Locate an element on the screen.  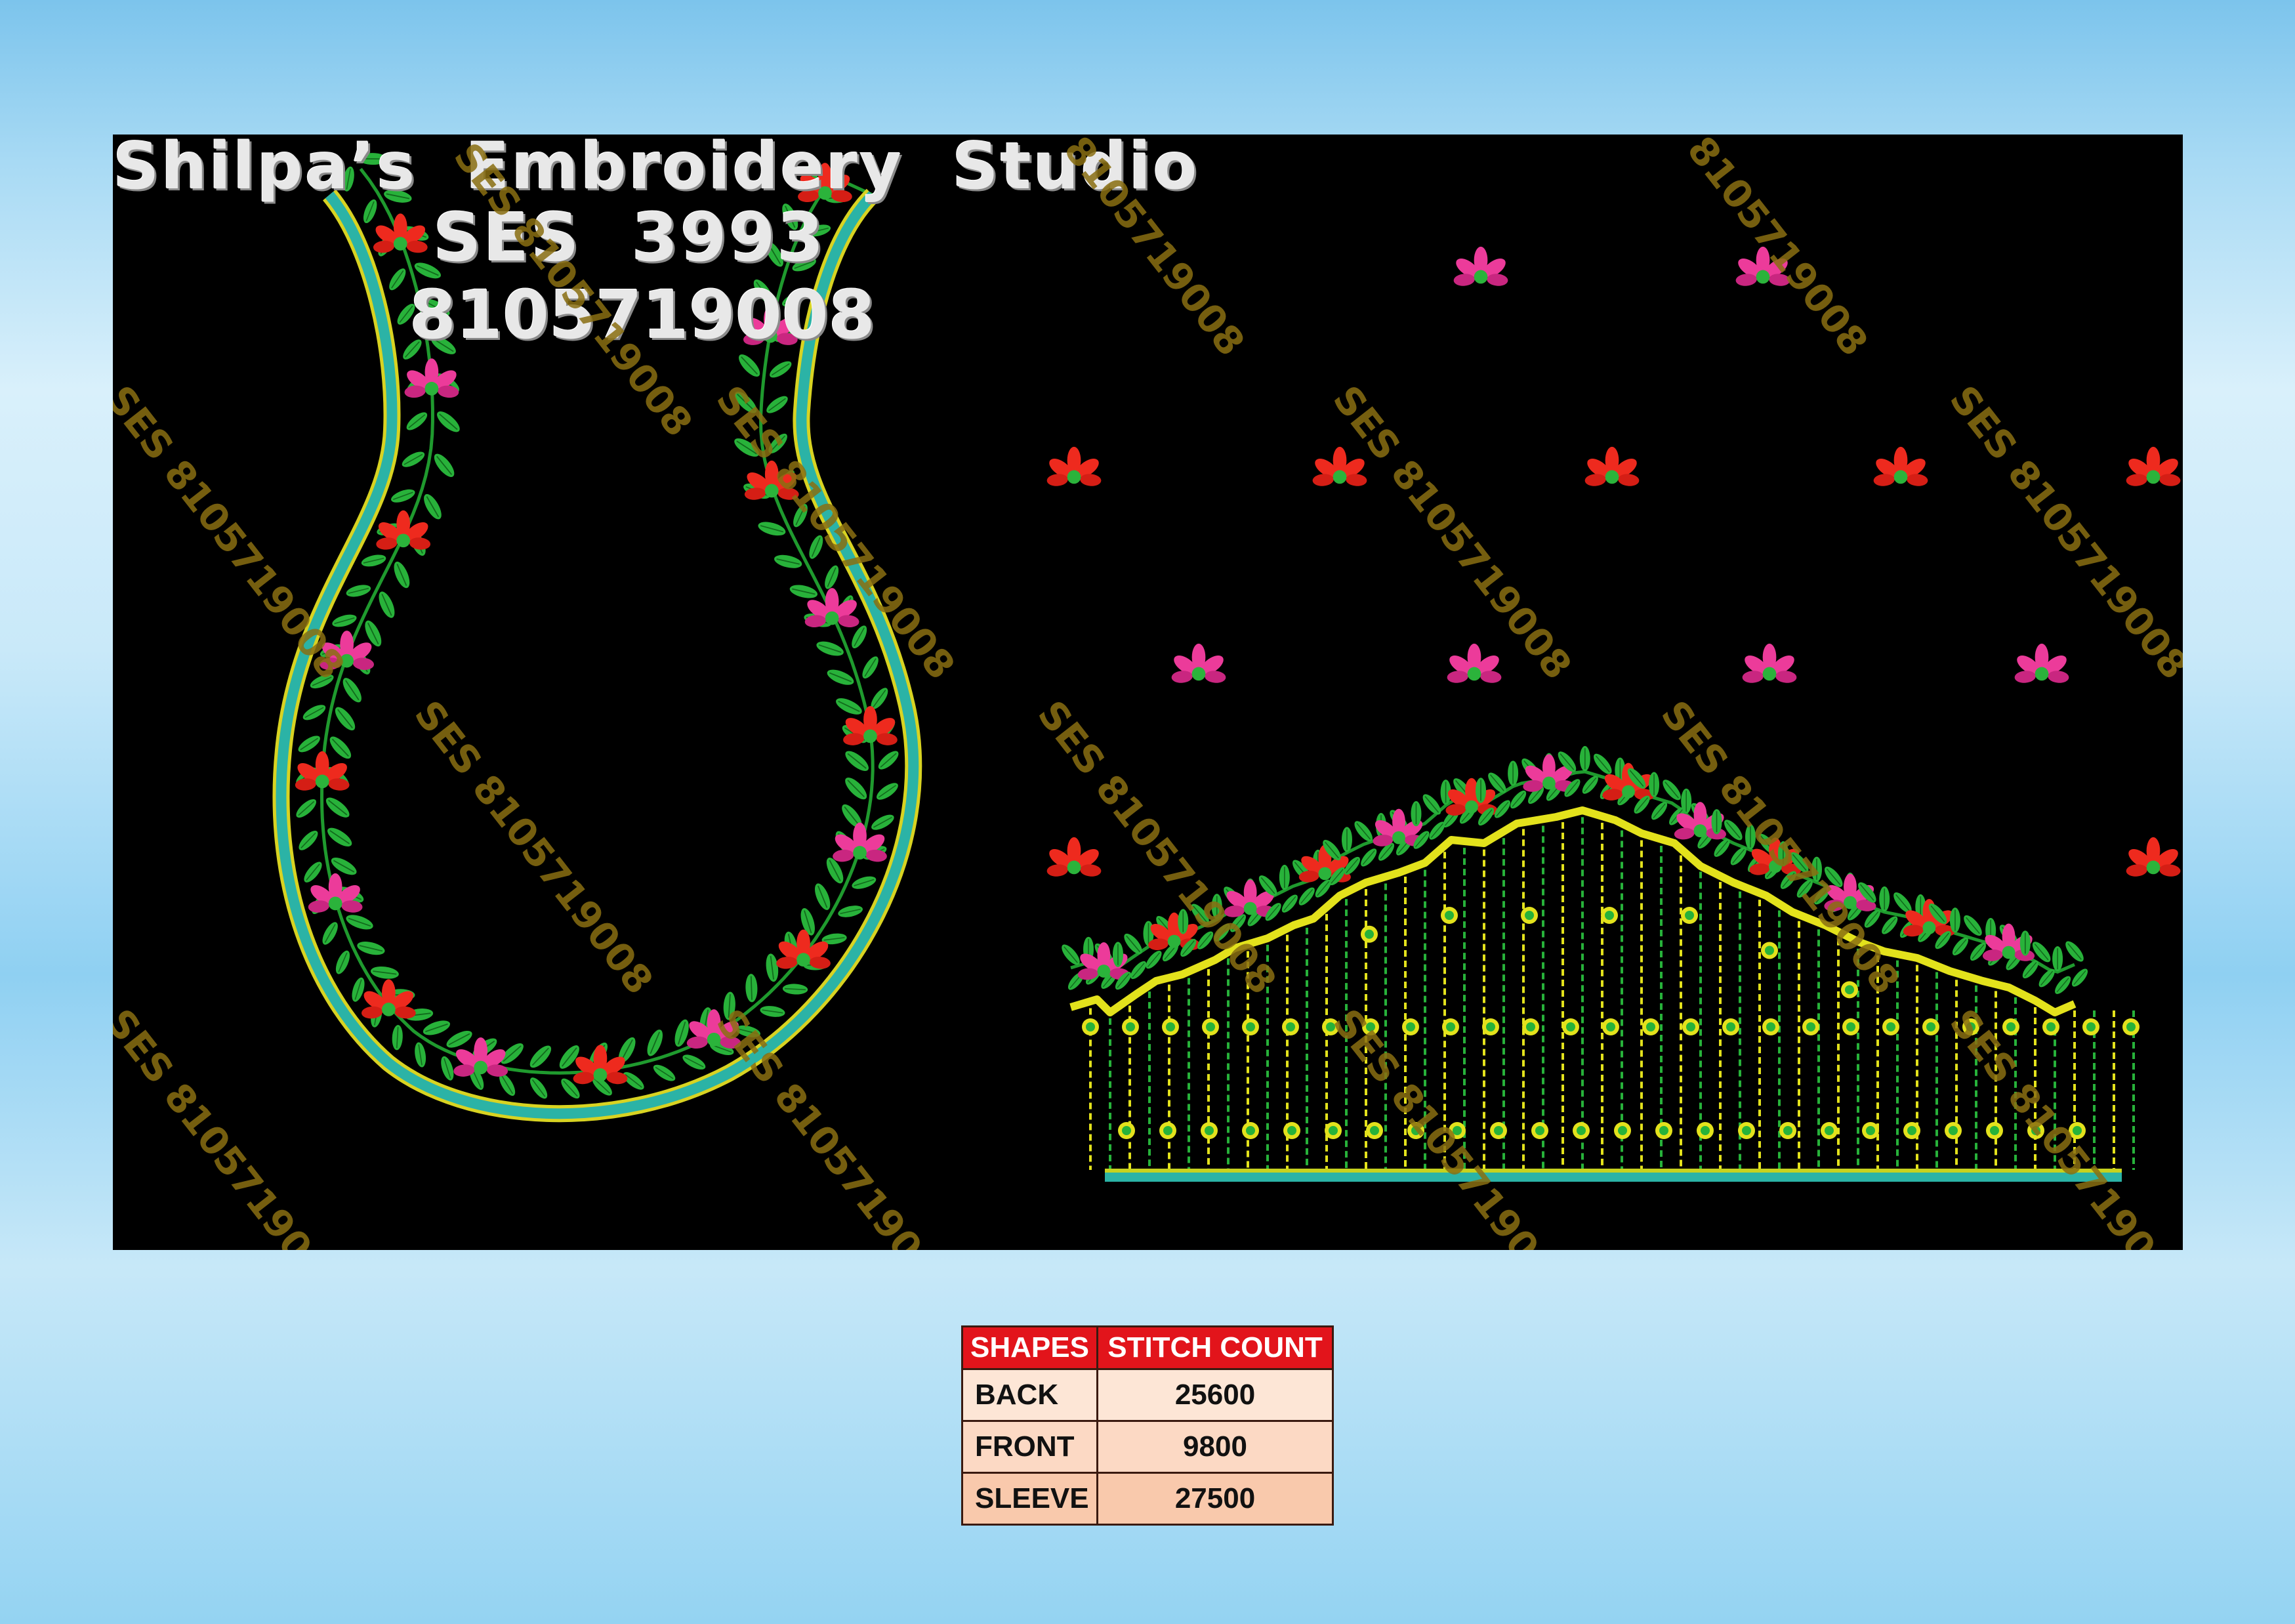
bead-strings is located at coordinates (1611, 994).